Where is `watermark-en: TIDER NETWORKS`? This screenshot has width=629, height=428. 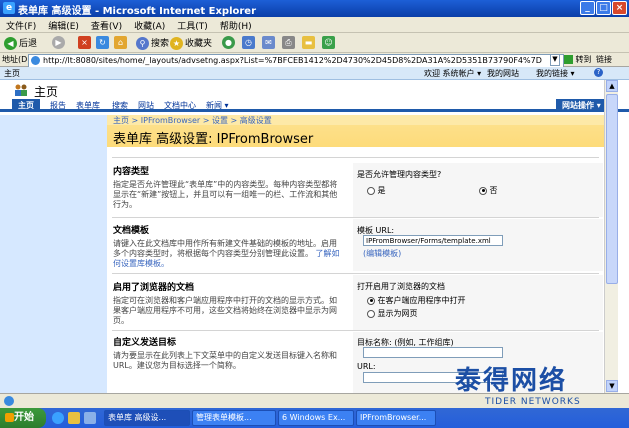
watermark-en: TIDER NETWORKS is located at coordinates (533, 402).